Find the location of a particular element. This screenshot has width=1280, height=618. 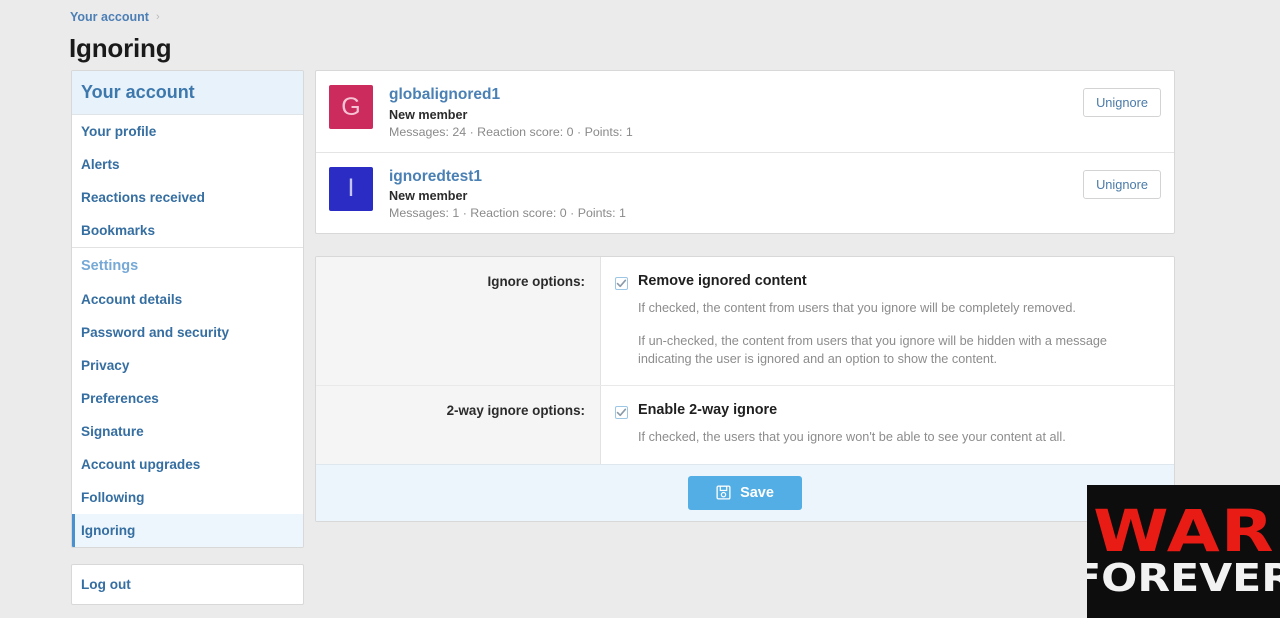

sidebar-item-password-and-security: Password and security is located at coordinates (187, 332).